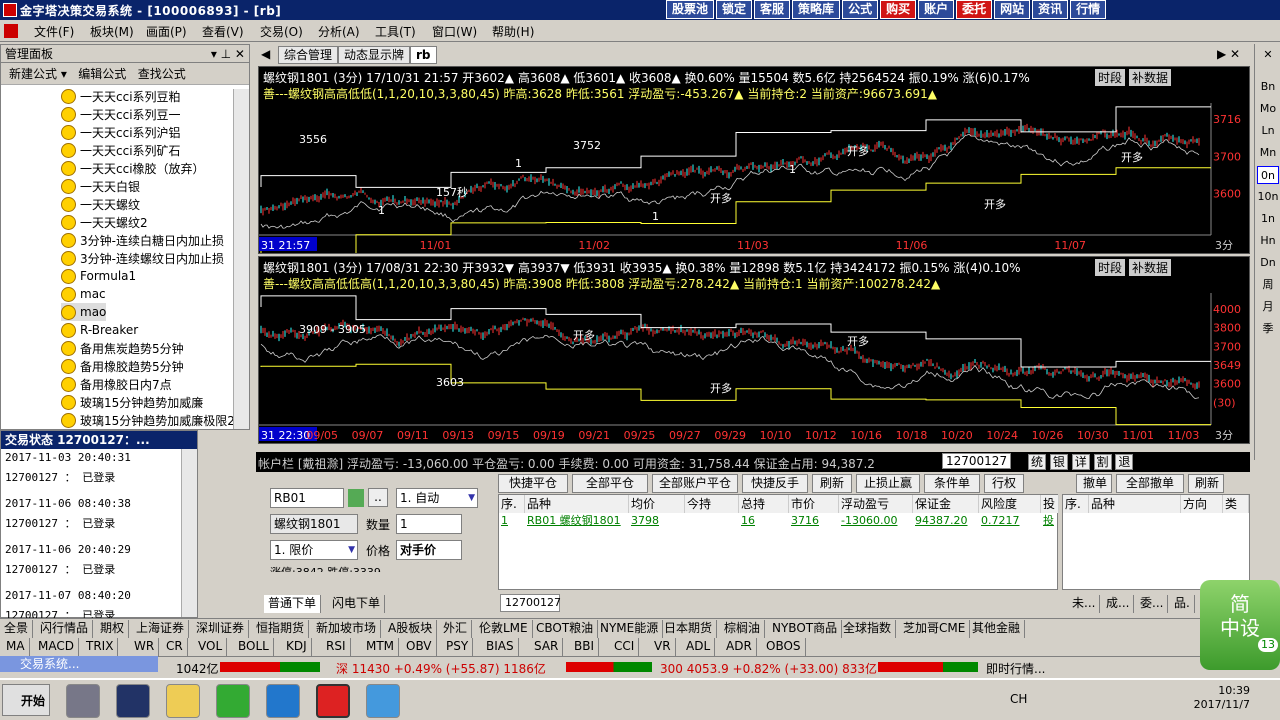  Describe the element at coordinates (11, 31) in the screenshot. I see `menu-app-icon` at that location.